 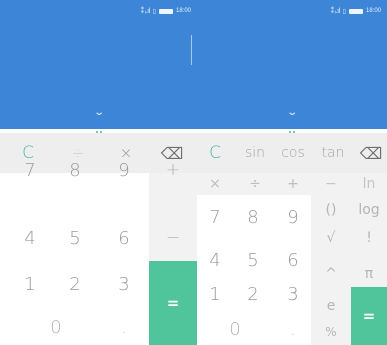 I want to click on text-cursor, so click(x=191, y=50).